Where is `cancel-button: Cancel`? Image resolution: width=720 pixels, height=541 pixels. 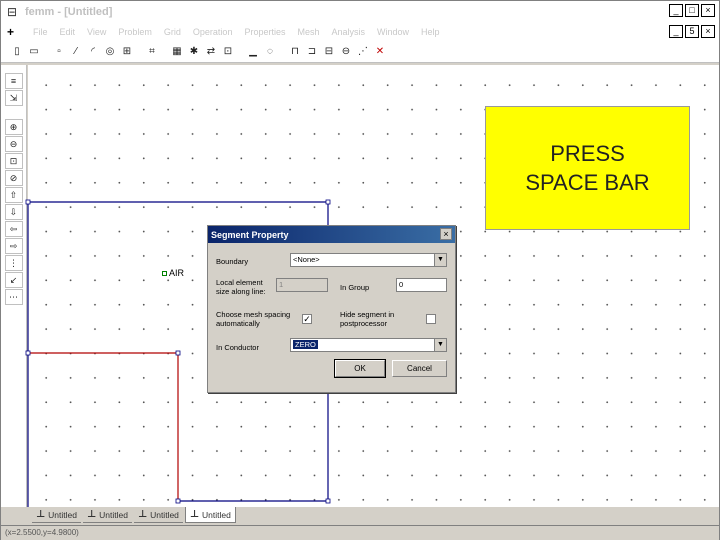
cancel-button: Cancel is located at coordinates (419, 368).